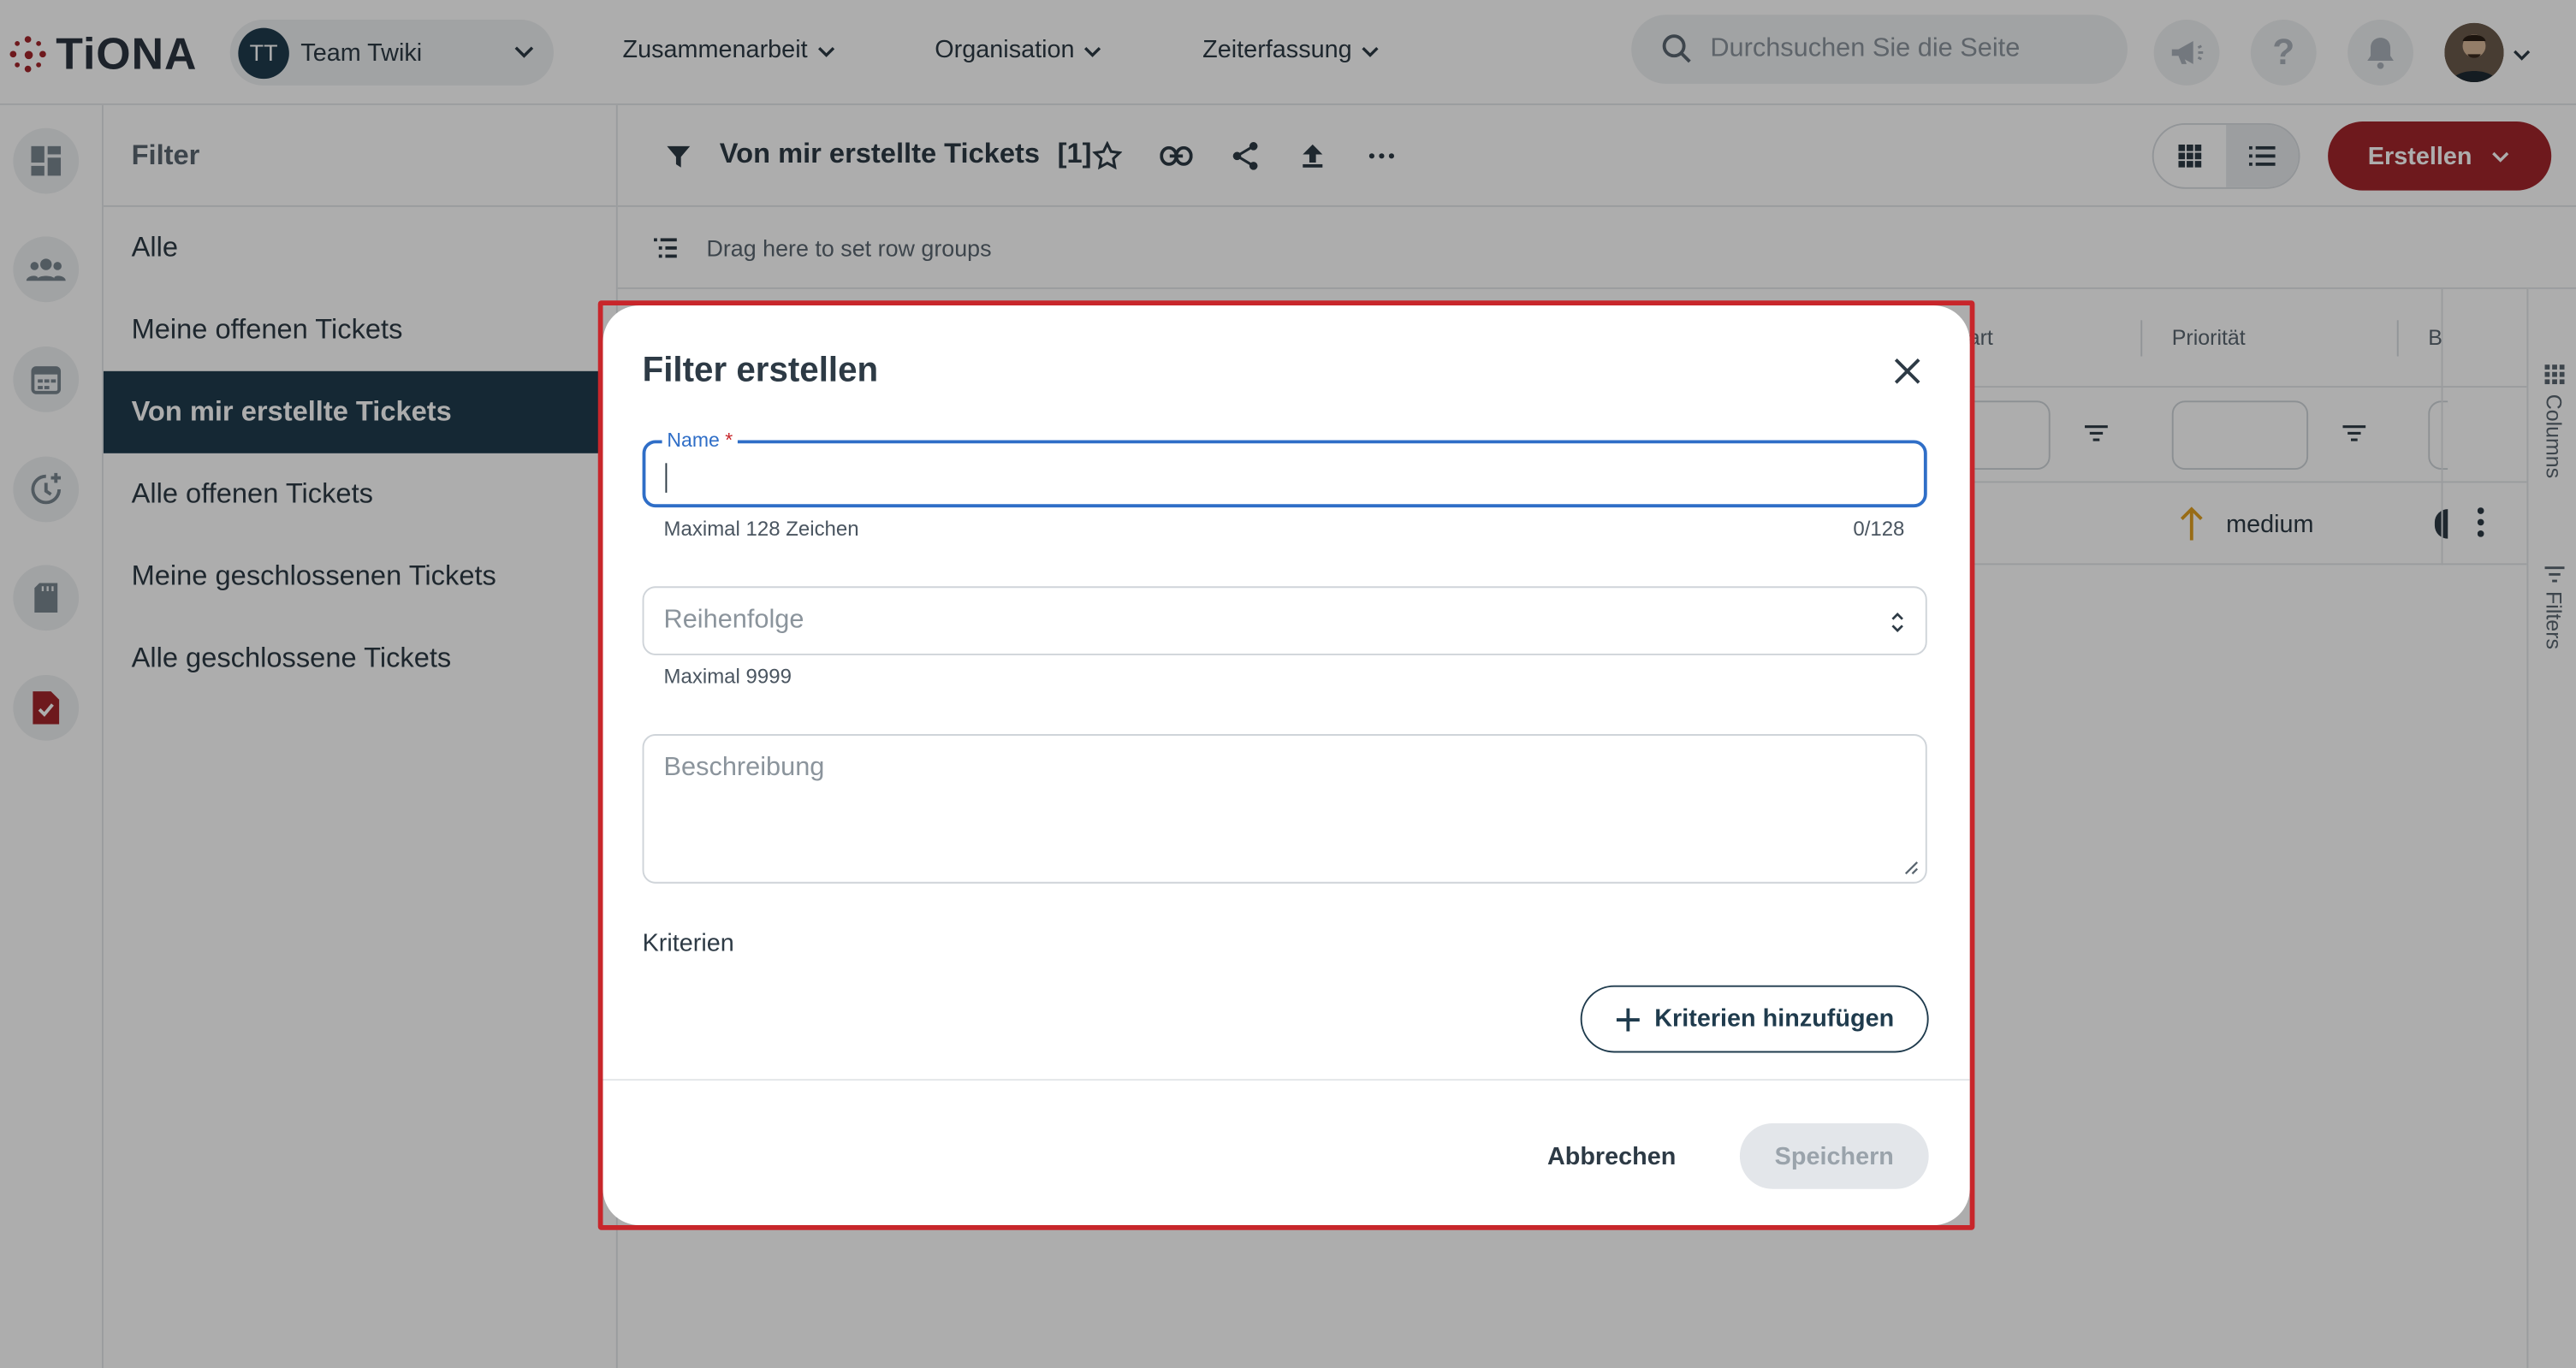 This screenshot has height=1368, width=2576. I want to click on order-placeholder: Reihenfolge, so click(733, 620).